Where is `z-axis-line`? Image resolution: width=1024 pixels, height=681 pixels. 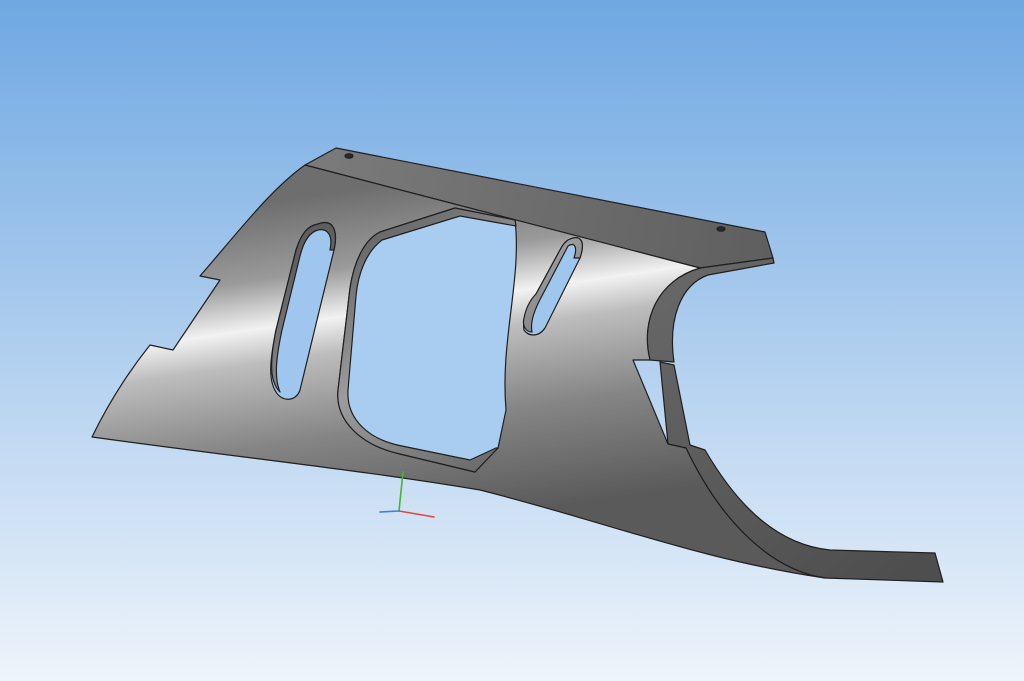 z-axis-line is located at coordinates (389, 511).